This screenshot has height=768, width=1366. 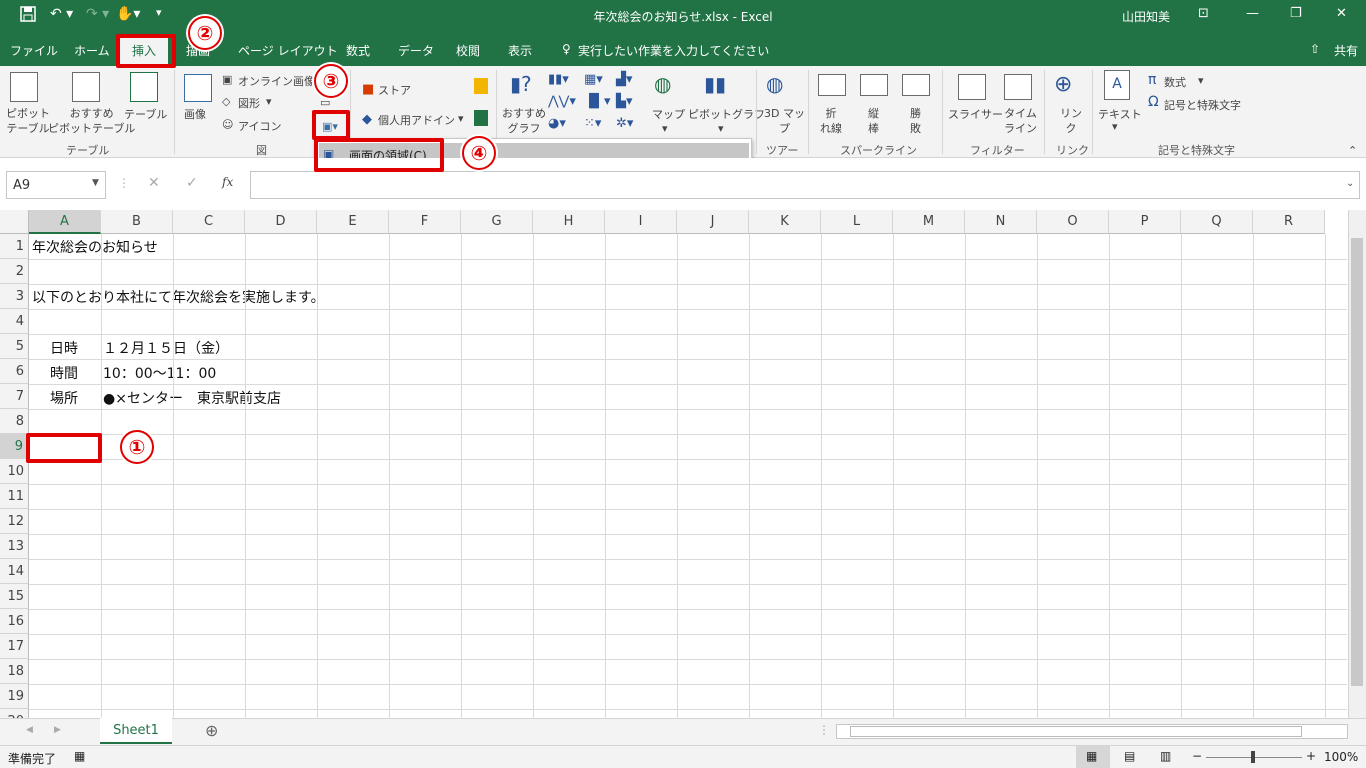 What do you see at coordinates (1352, 150) in the screenshot?
I see `collapse-ribbon-icon: ⌃` at bounding box center [1352, 150].